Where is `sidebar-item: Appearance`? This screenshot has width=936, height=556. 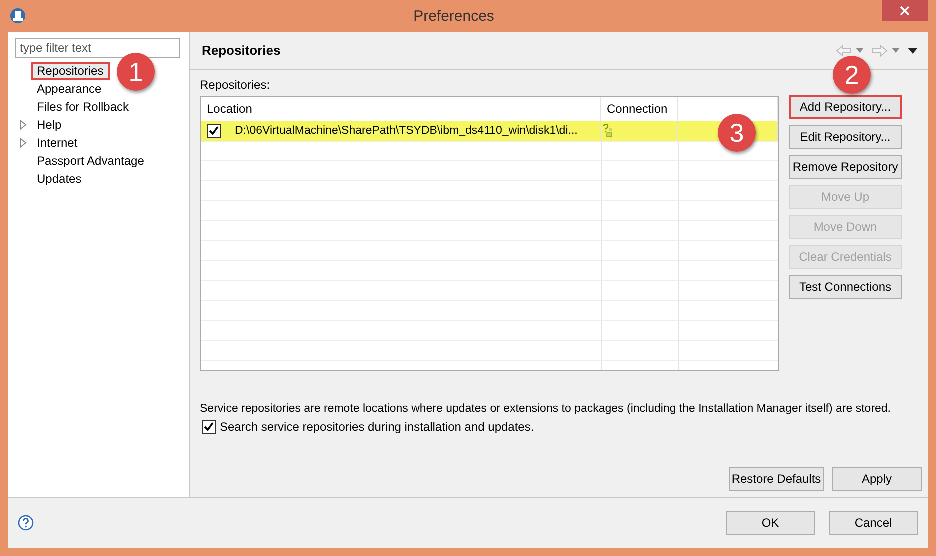 sidebar-item: Appearance is located at coordinates (69, 89).